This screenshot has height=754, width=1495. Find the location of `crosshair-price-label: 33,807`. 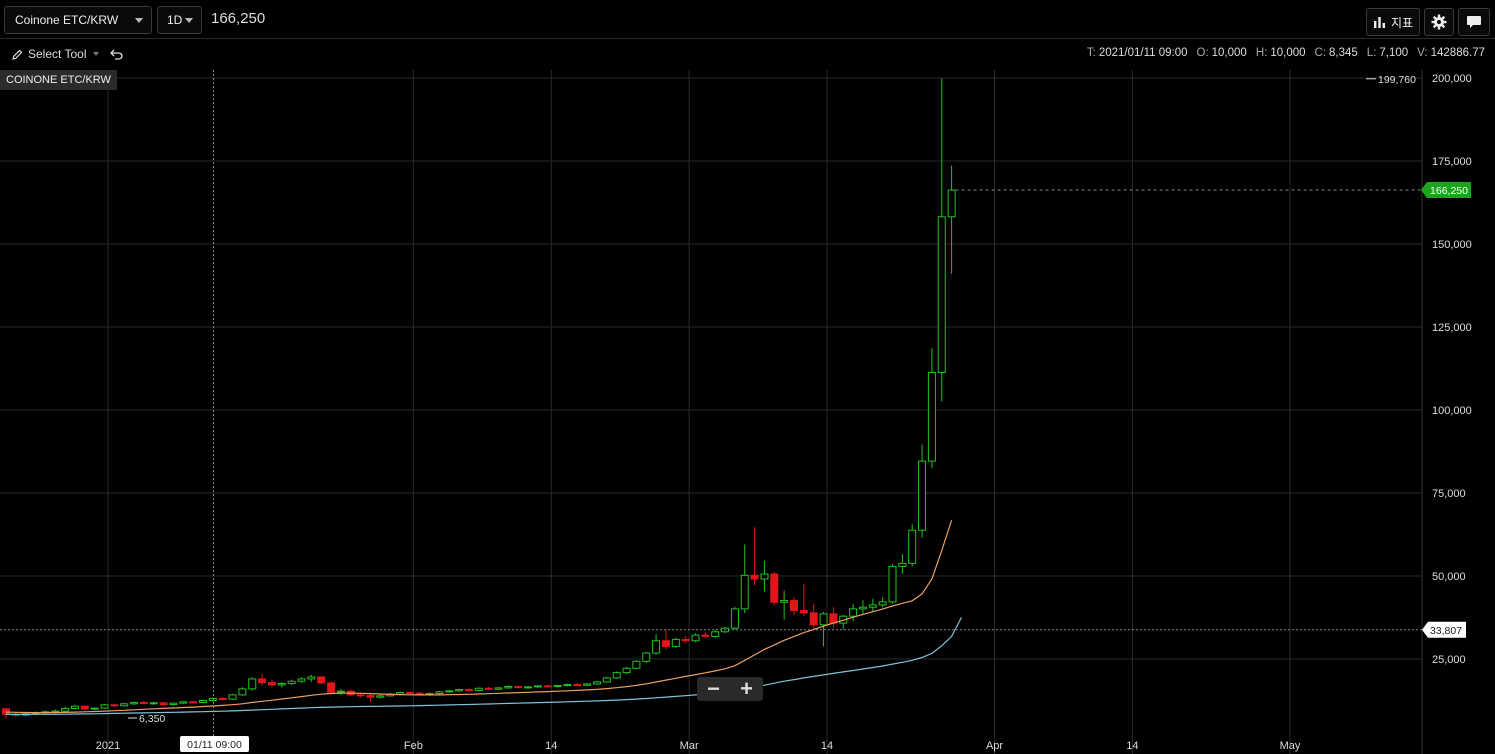

crosshair-price-label: 33,807 is located at coordinates (1446, 631).